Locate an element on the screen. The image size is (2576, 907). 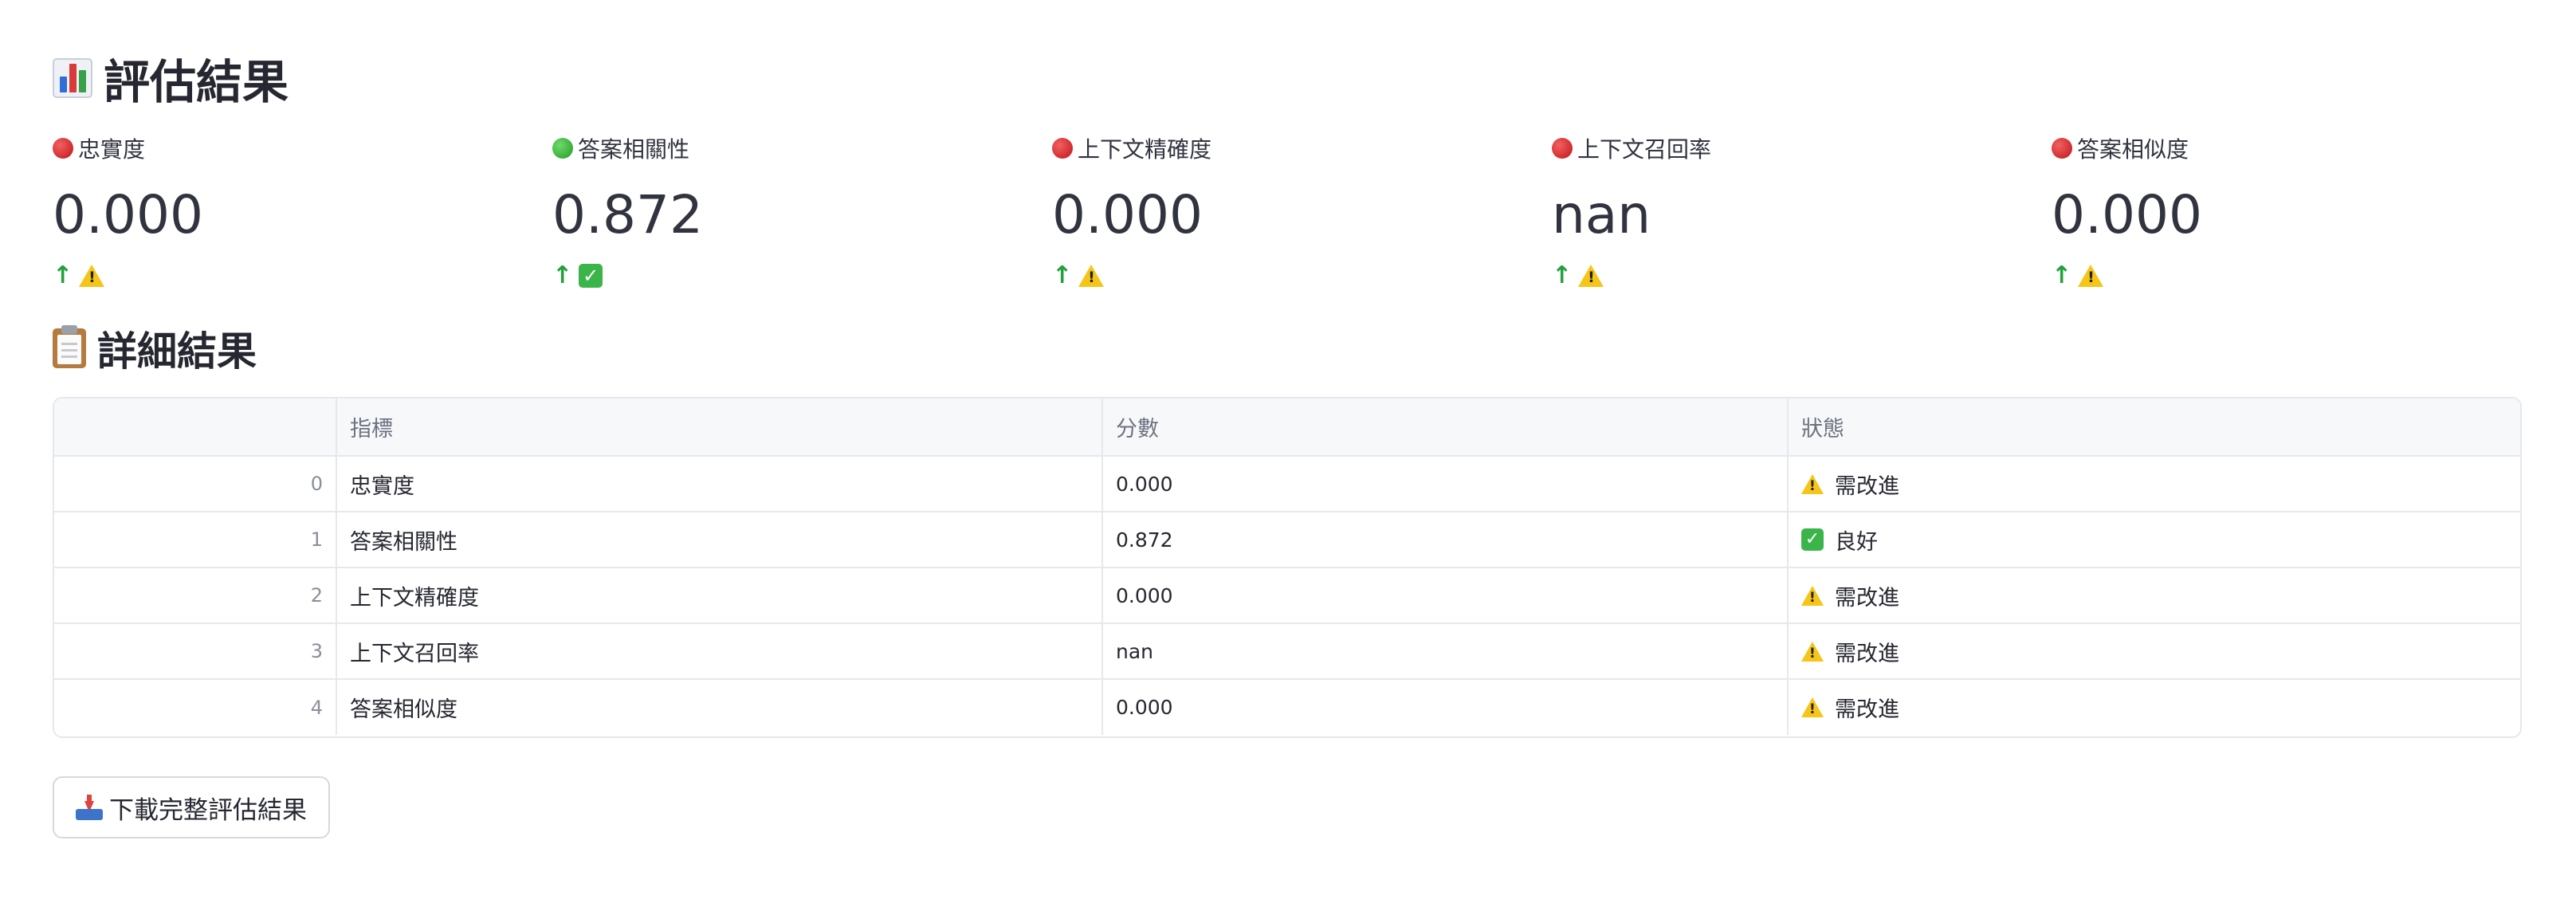
details-heading: 詳細結果 is located at coordinates (155, 348).